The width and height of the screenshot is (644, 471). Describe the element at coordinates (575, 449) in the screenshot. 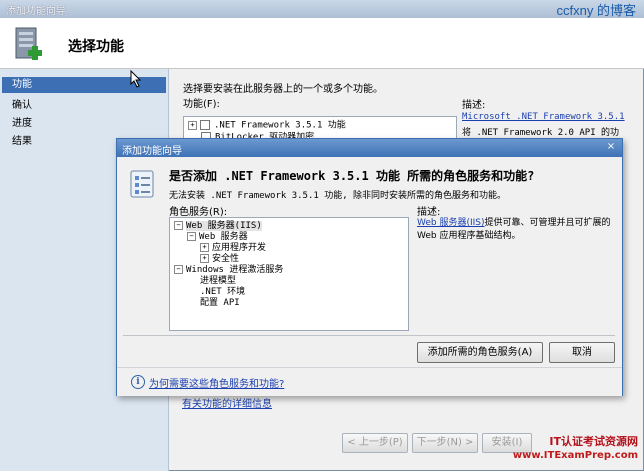

I see `site-watermark: IT认证考试资源网 www.ITExamPrep.com` at that location.